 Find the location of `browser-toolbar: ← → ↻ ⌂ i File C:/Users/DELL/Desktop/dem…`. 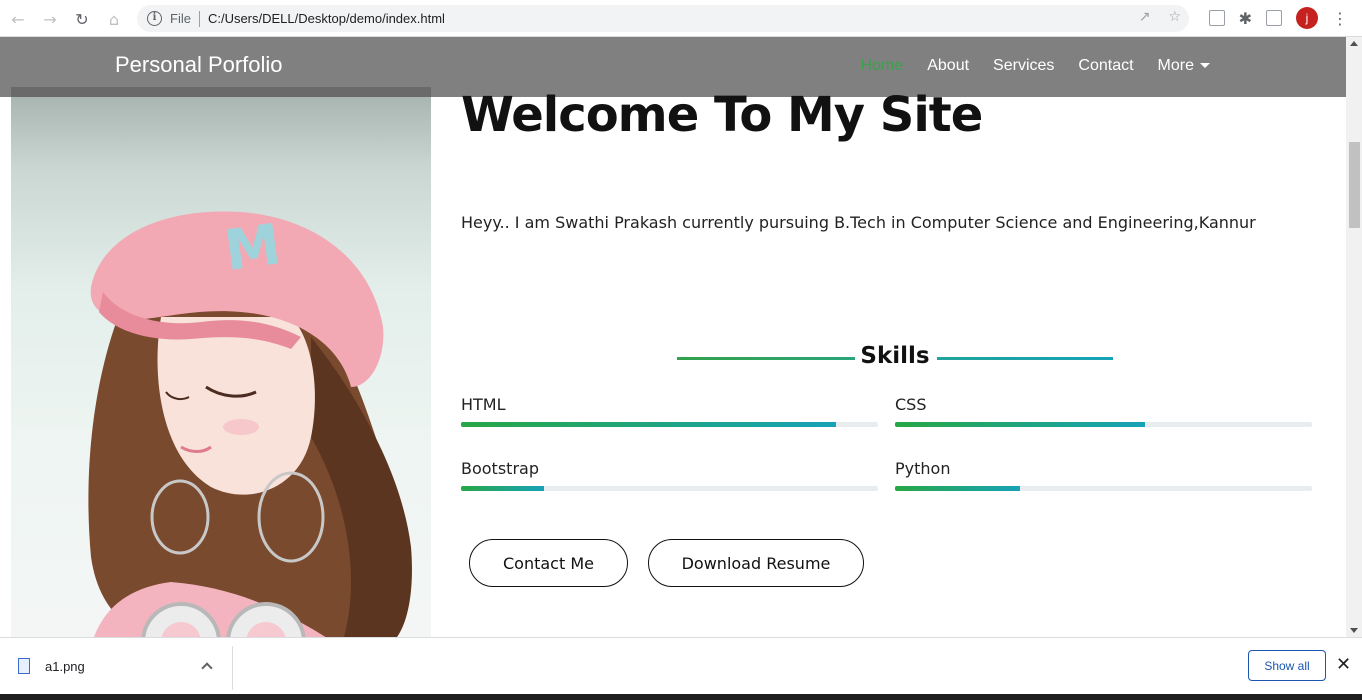

browser-toolbar: ← → ↻ ⌂ i File C:/Users/DELL/Desktop/dem… is located at coordinates (681, 18).